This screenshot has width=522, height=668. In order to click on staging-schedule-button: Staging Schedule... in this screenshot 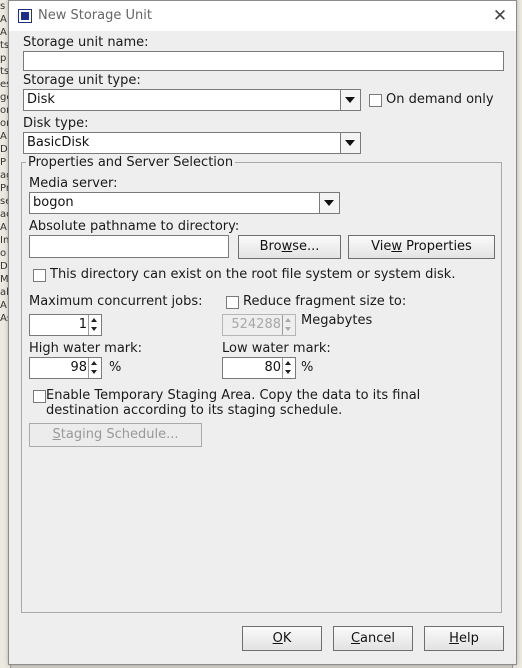, I will do `click(115, 435)`.